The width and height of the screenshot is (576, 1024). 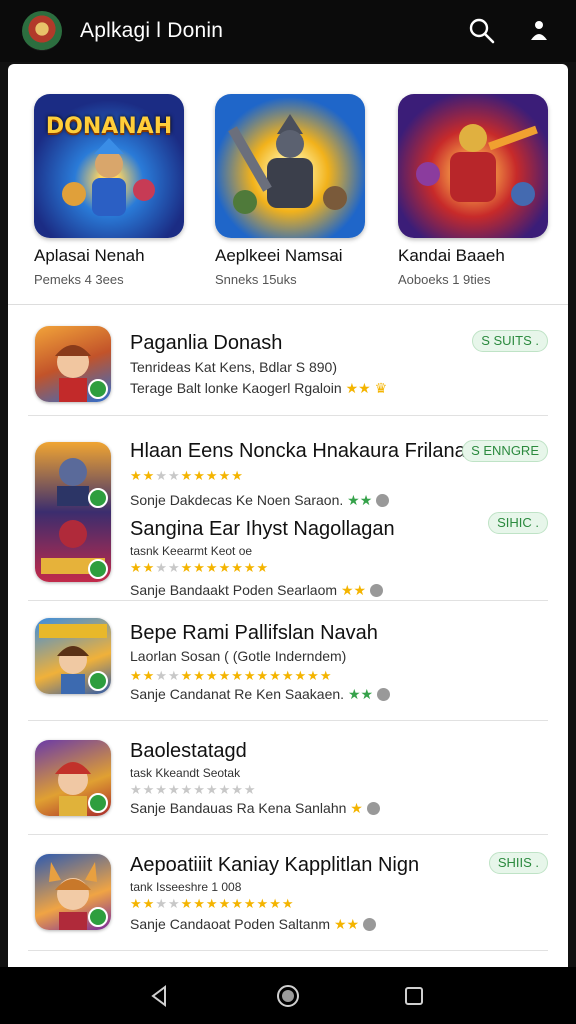 What do you see at coordinates (279, 255) in the screenshot?
I see `featured-name: Aeplkeei Namsai` at bounding box center [279, 255].